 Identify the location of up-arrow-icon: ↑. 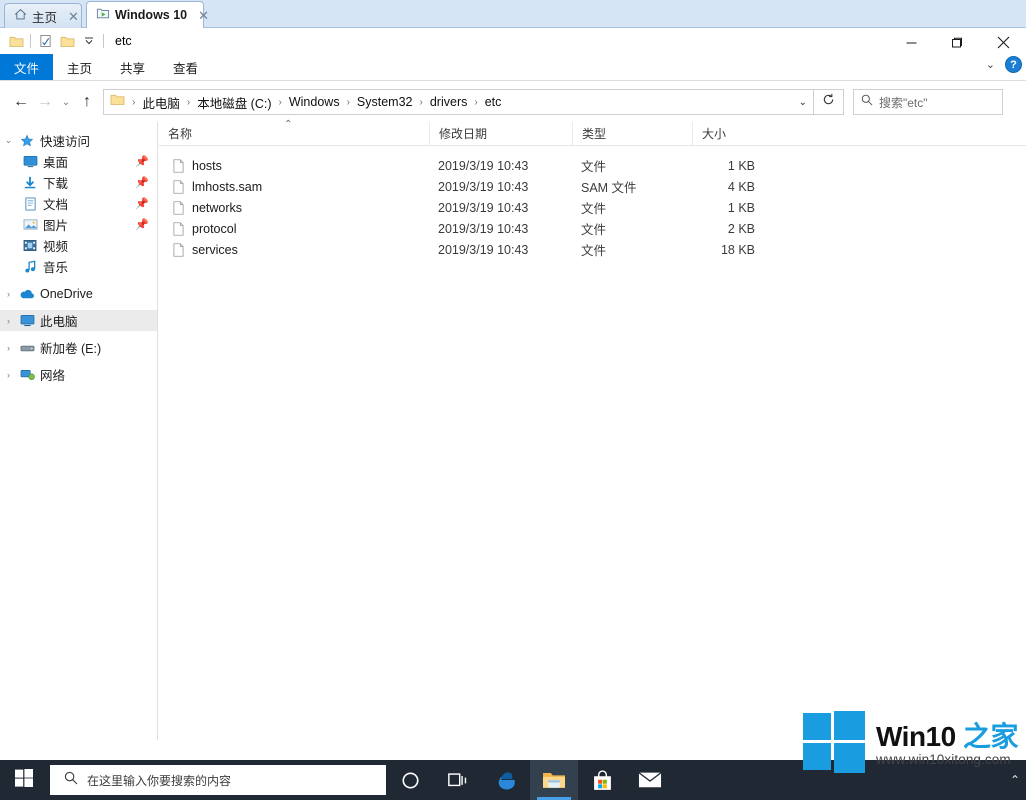
(87, 101).